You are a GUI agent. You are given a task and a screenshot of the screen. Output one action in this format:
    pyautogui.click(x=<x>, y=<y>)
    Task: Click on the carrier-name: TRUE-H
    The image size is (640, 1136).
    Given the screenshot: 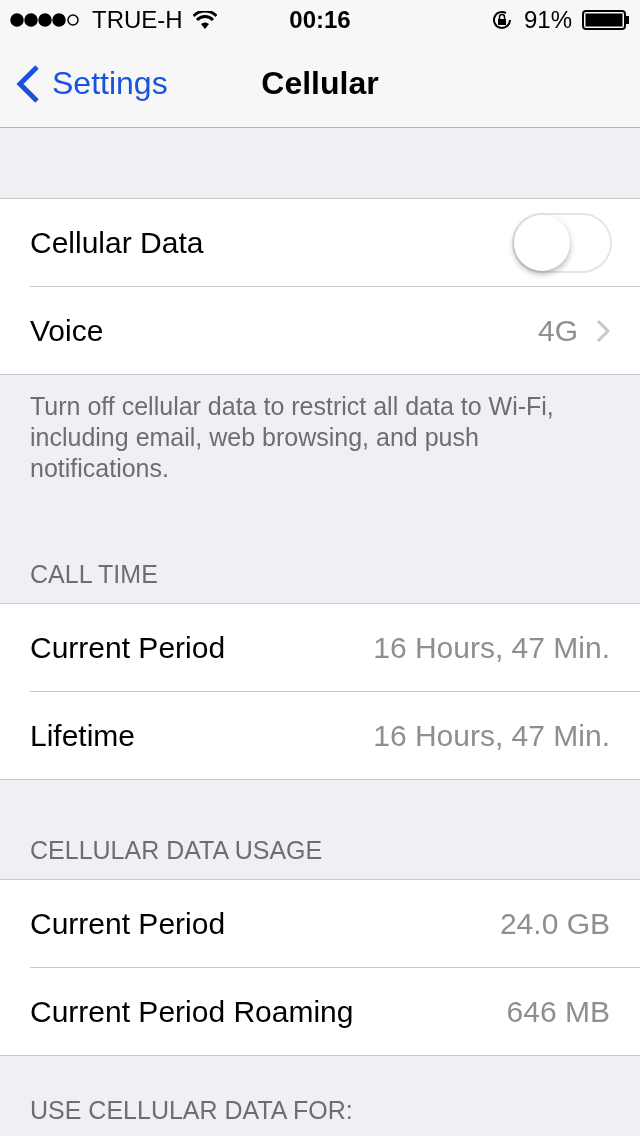 What is the action you would take?
    pyautogui.click(x=137, y=20)
    